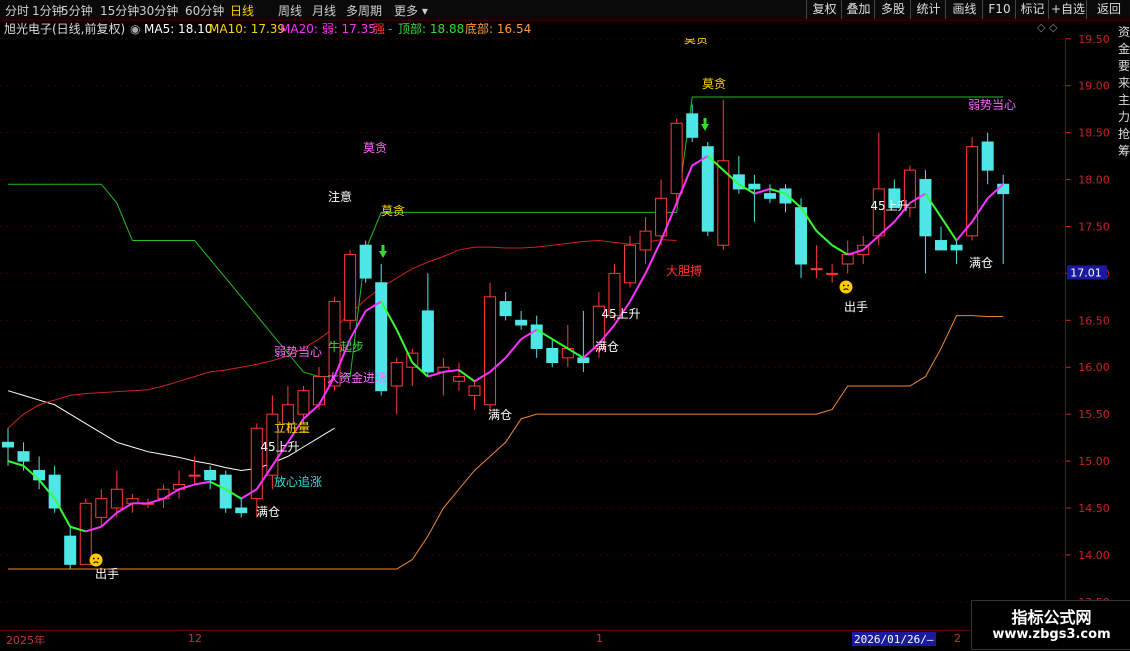  What do you see at coordinates (1067, 9) in the screenshot?
I see `toolbar-button-7: +自选` at bounding box center [1067, 9].